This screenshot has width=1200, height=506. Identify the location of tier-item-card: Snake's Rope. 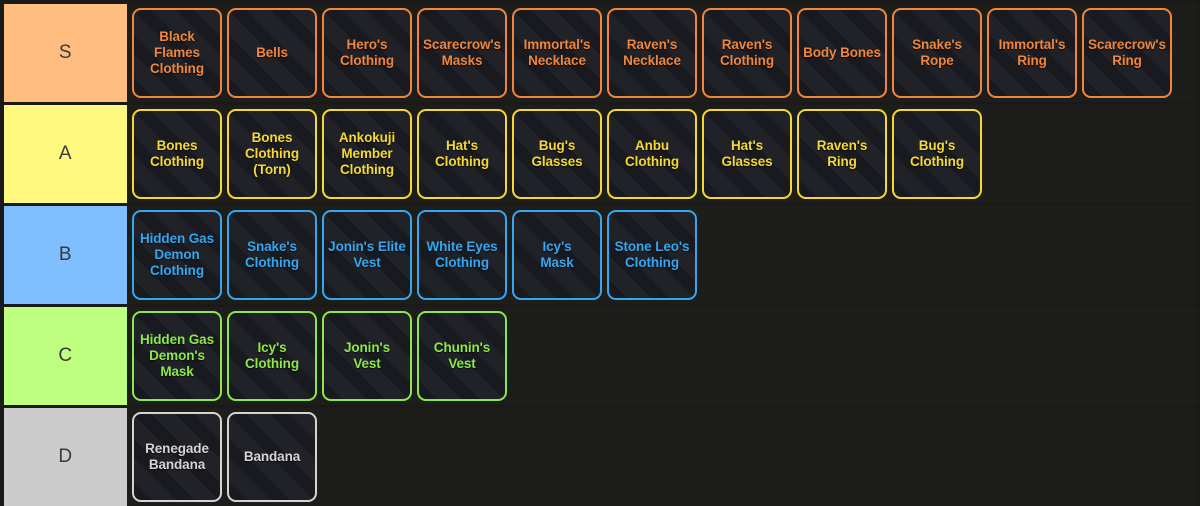
(937, 53).